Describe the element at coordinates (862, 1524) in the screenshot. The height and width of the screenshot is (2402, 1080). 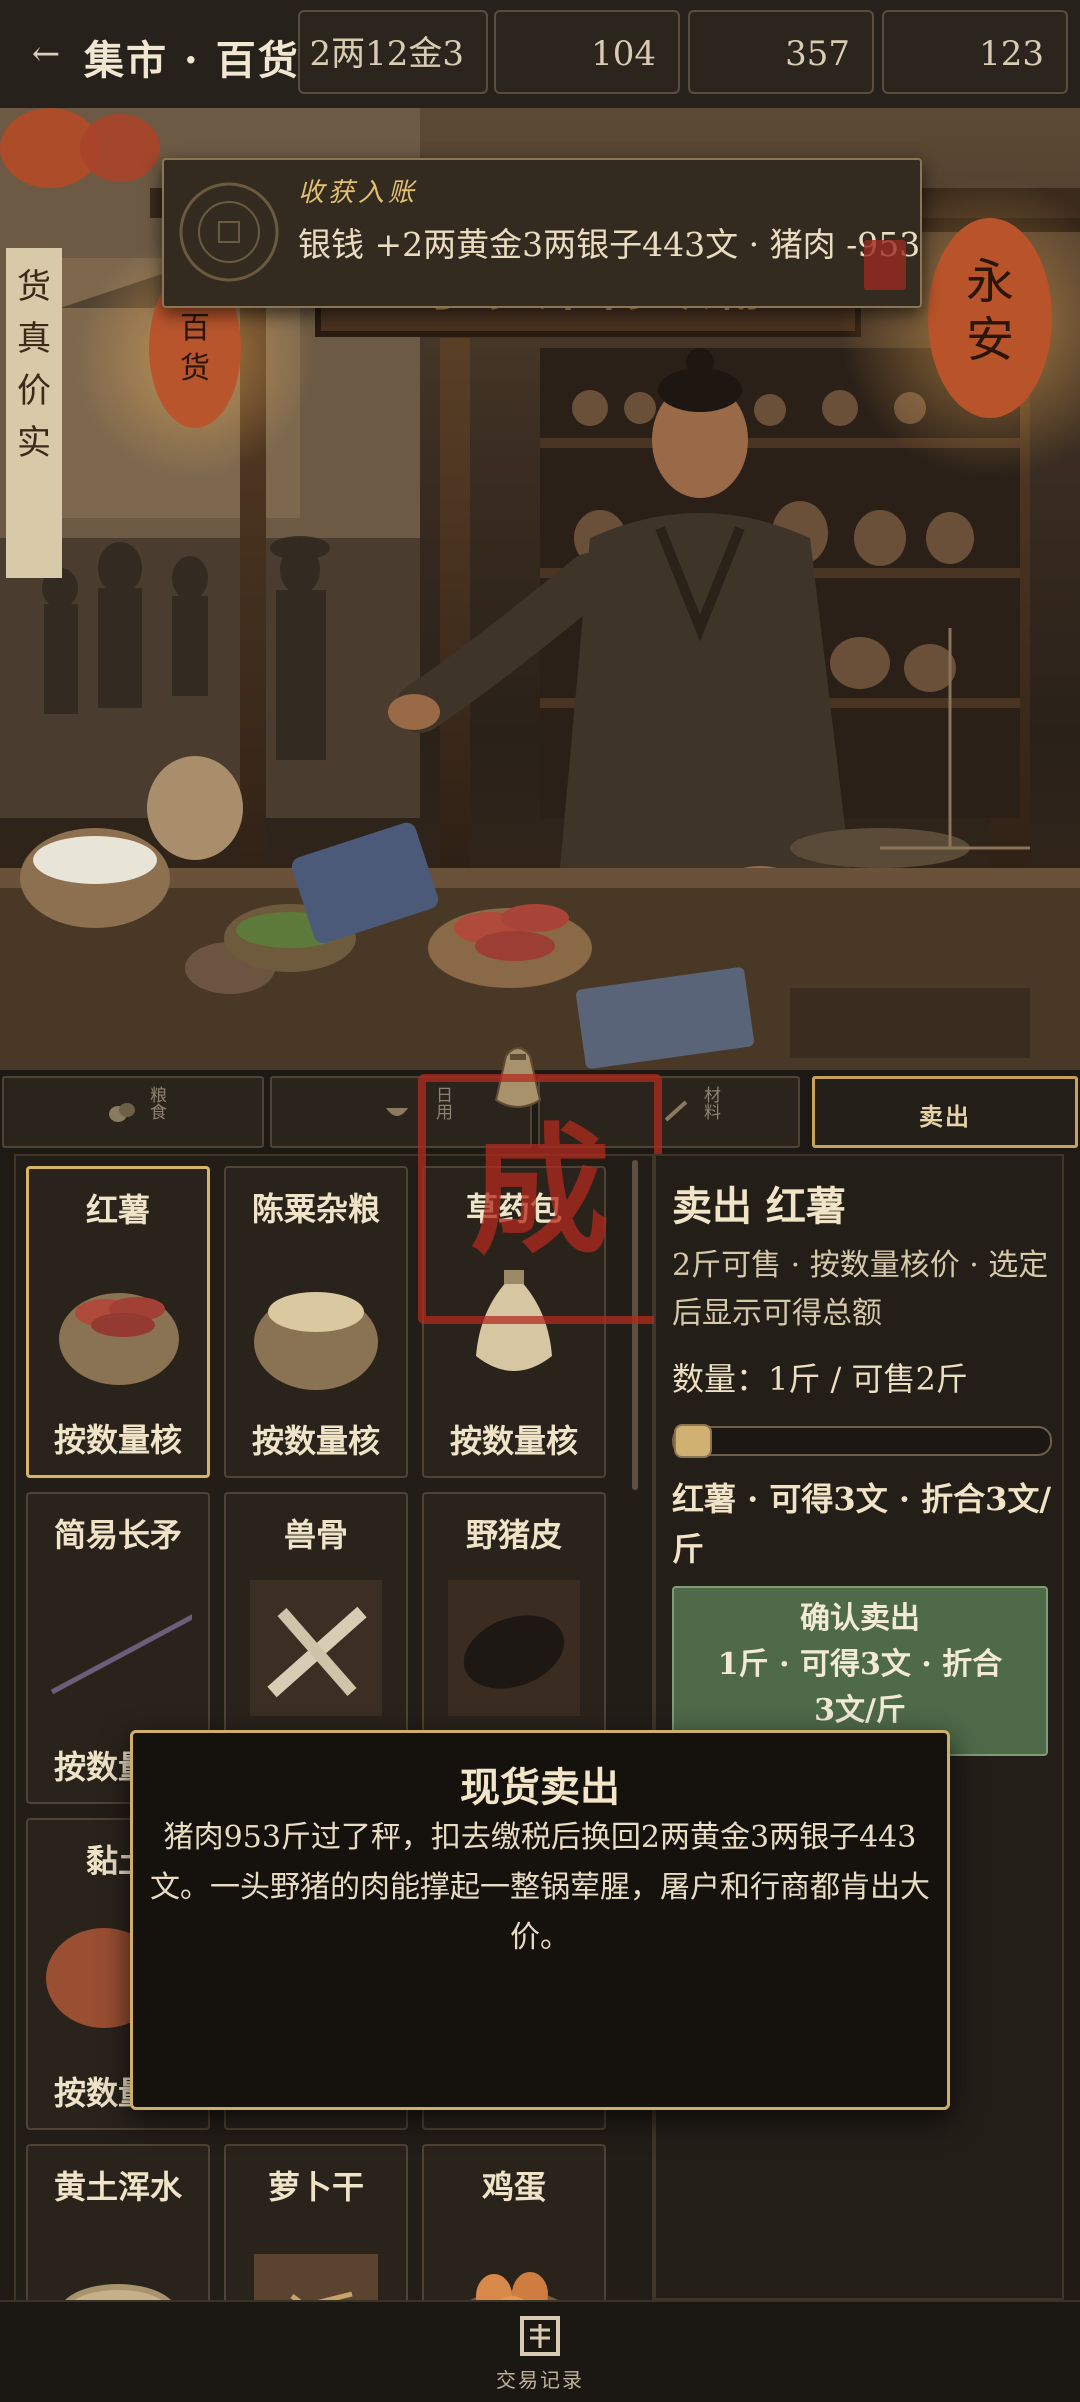
I see `sell-total: 红薯 · 可得3文 · 折合3文/斤` at that location.